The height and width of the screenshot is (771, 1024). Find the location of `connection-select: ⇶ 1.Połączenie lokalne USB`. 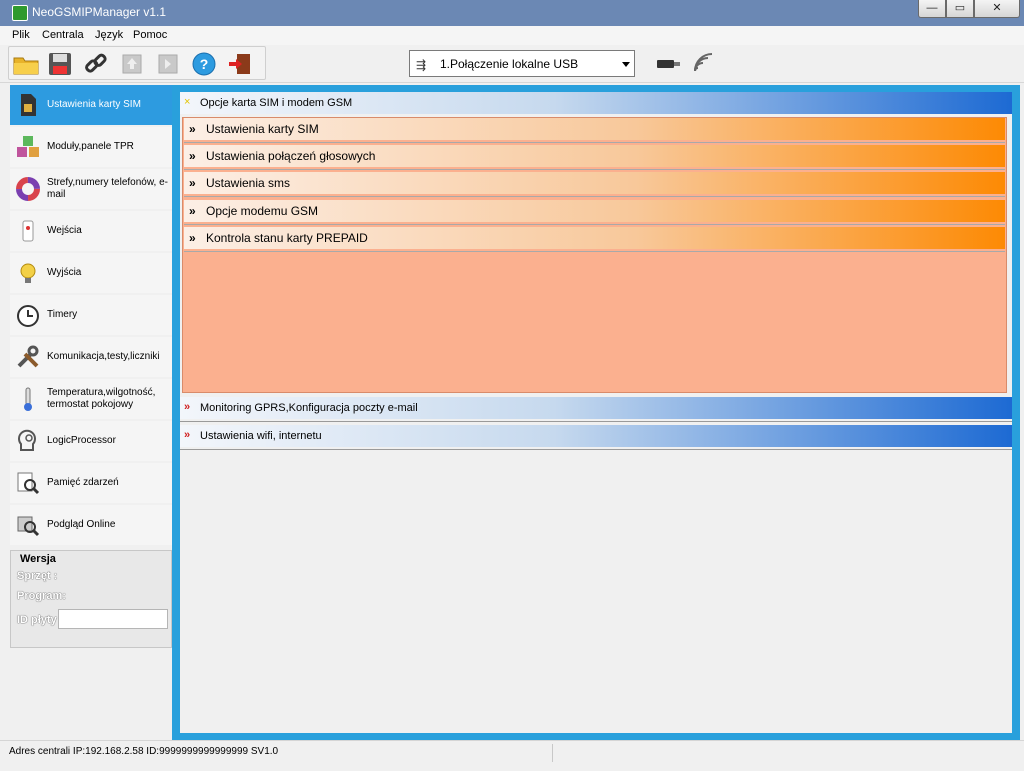

connection-select: ⇶ 1.Połączenie lokalne USB is located at coordinates (522, 63).